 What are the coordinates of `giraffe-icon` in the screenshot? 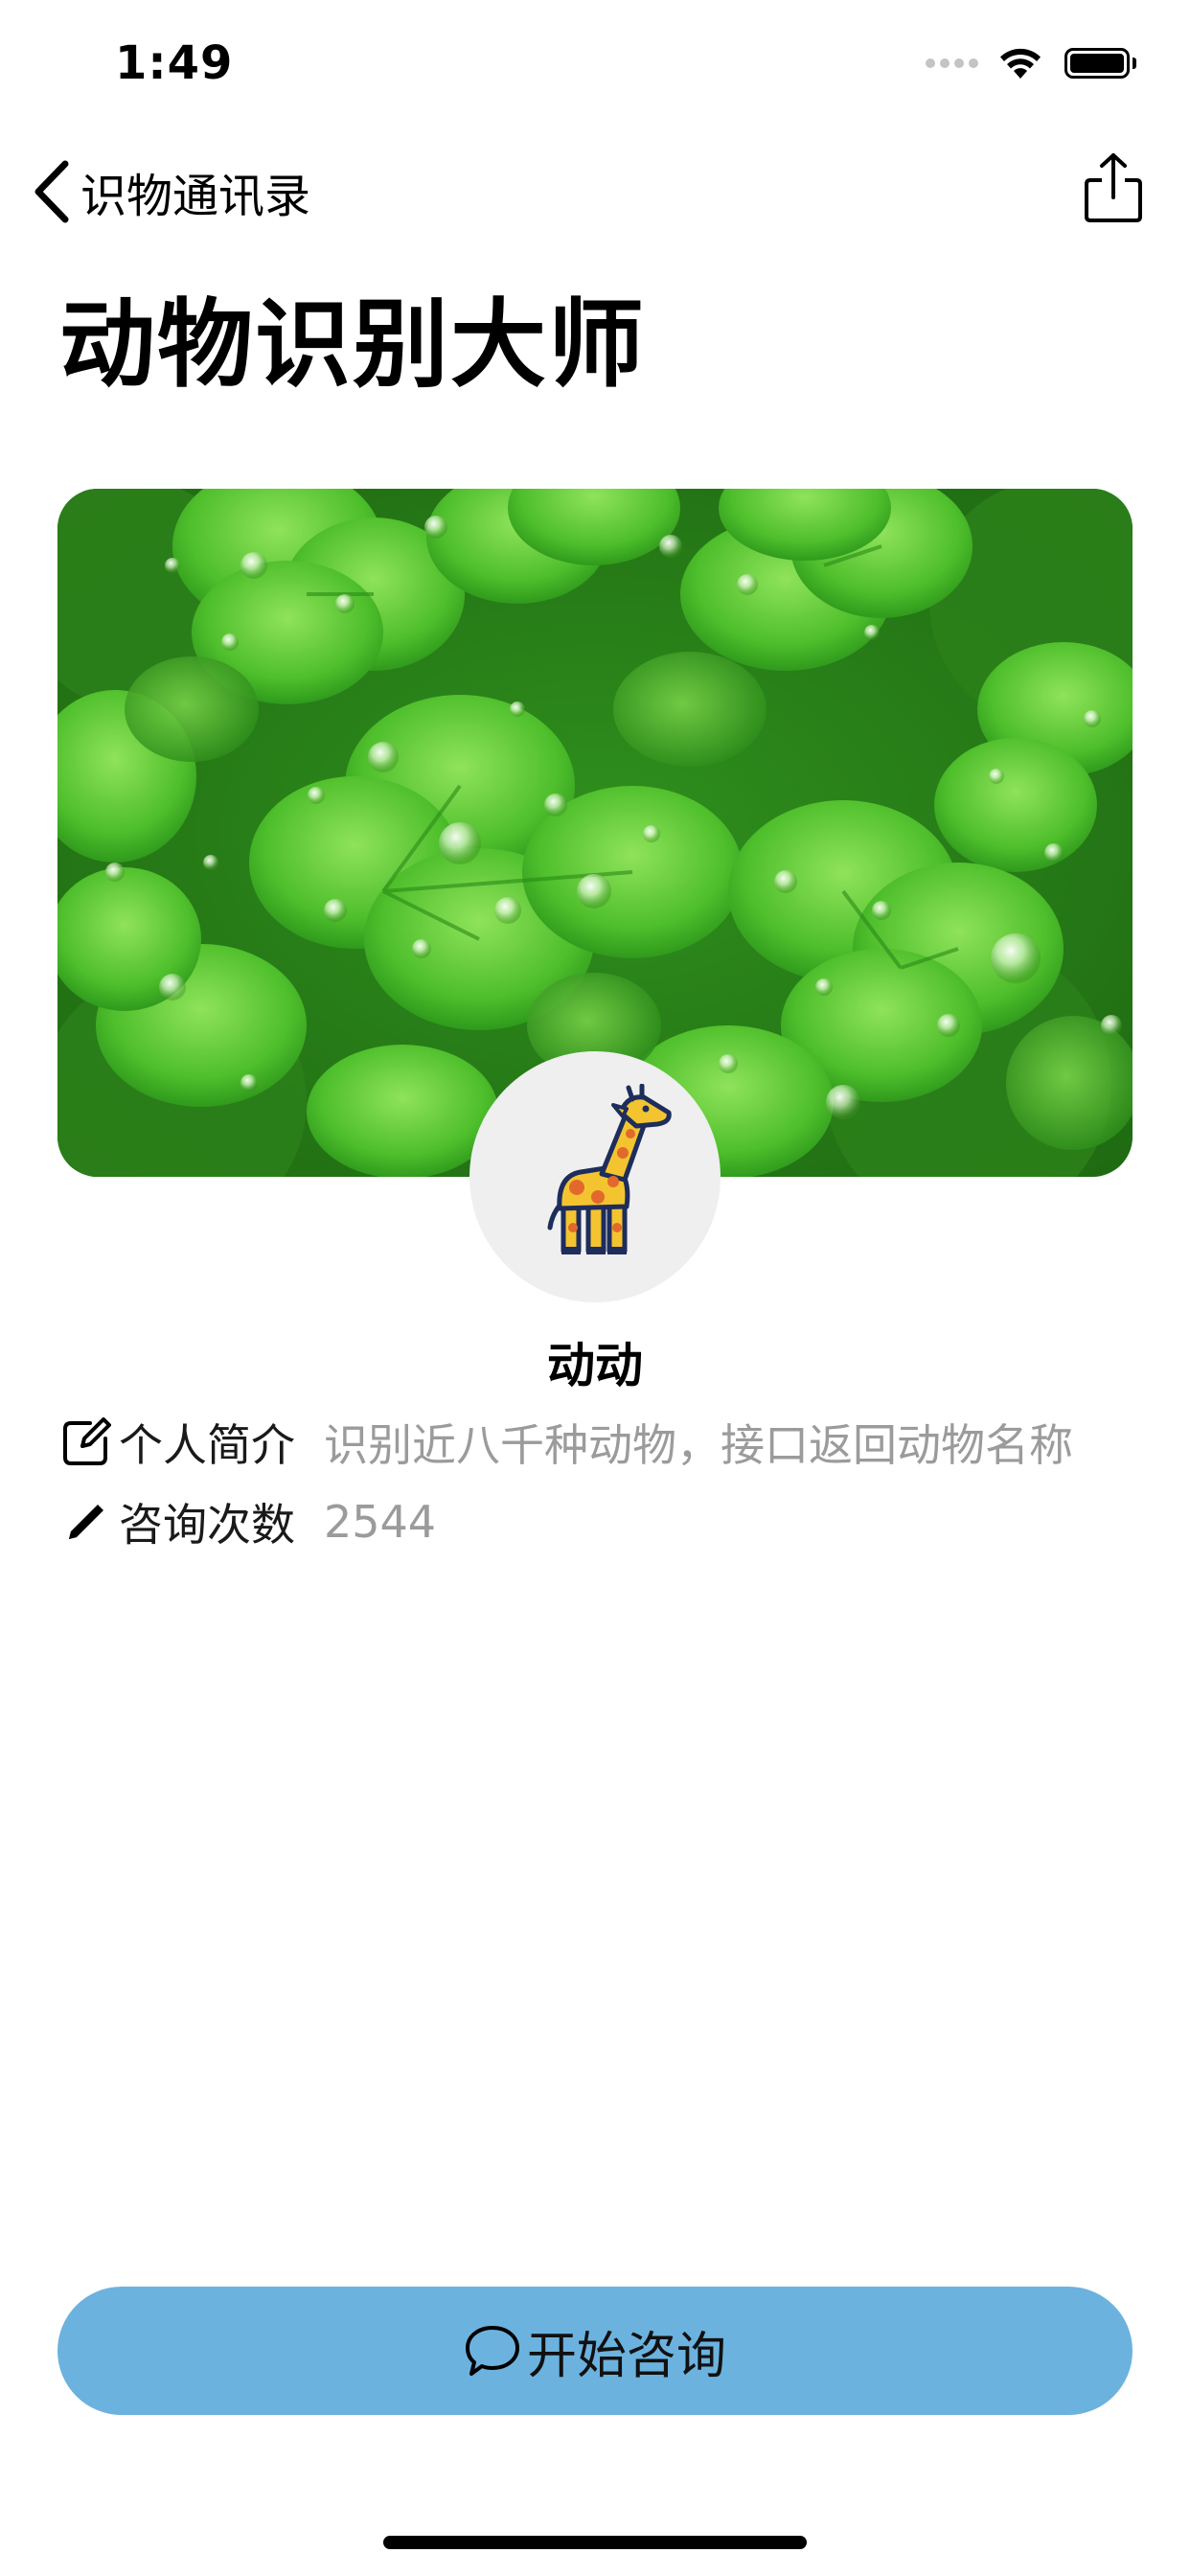 It's located at (595, 1176).